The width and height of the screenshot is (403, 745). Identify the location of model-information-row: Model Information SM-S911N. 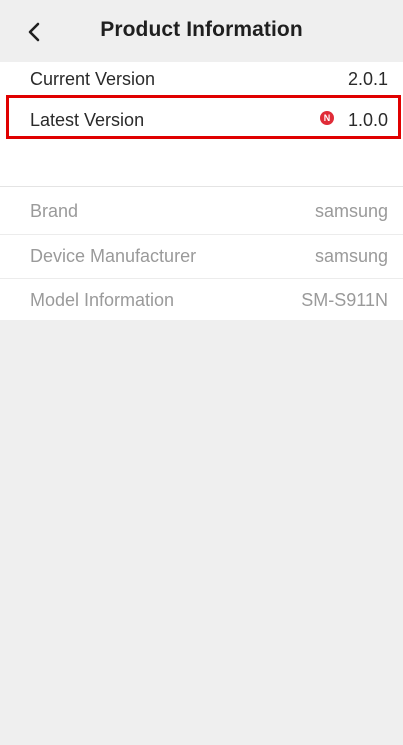
(201, 300).